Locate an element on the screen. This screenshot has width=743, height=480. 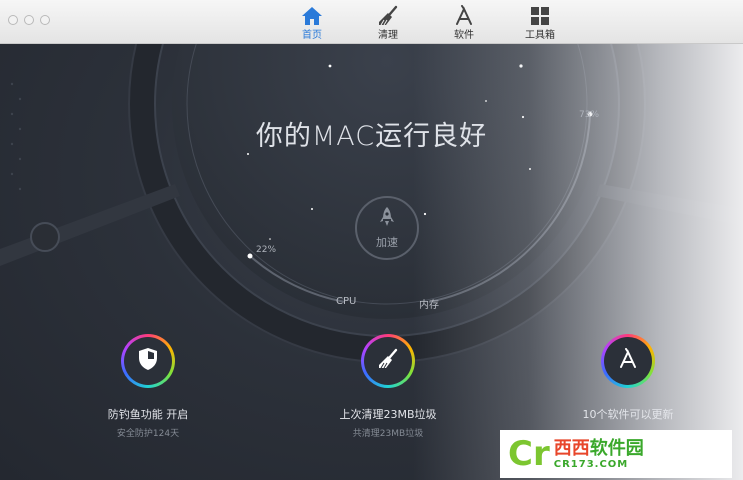
home-icon is located at coordinates (312, 16).